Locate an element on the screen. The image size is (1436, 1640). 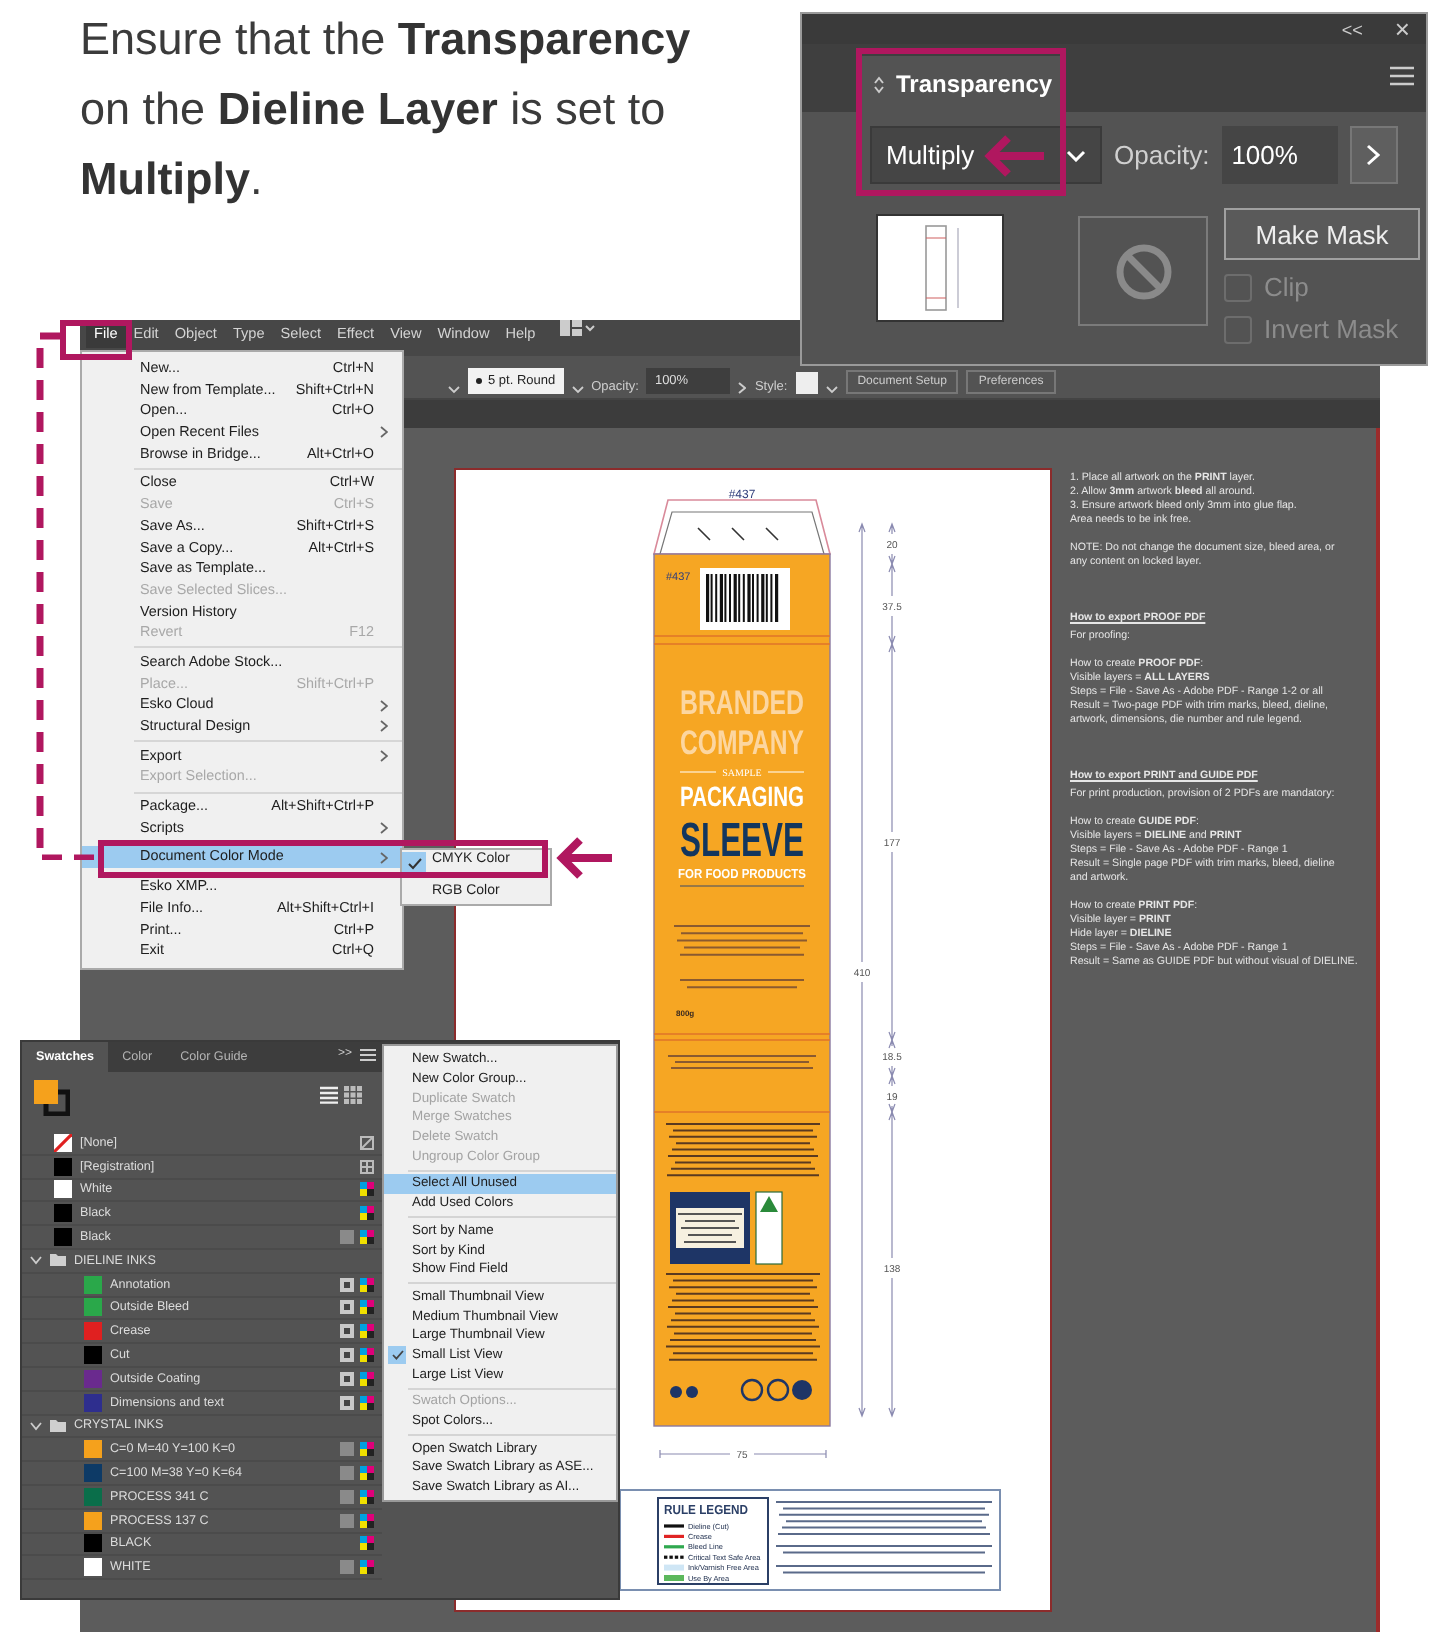
opacity-slider-button is located at coordinates (1373, 155).